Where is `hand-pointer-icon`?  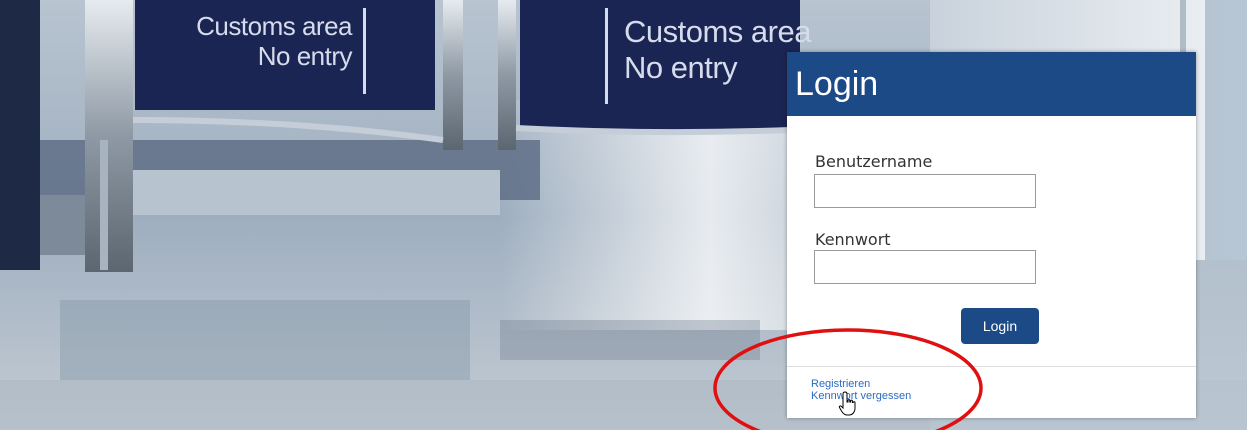
hand-pointer-icon is located at coordinates (847, 403).